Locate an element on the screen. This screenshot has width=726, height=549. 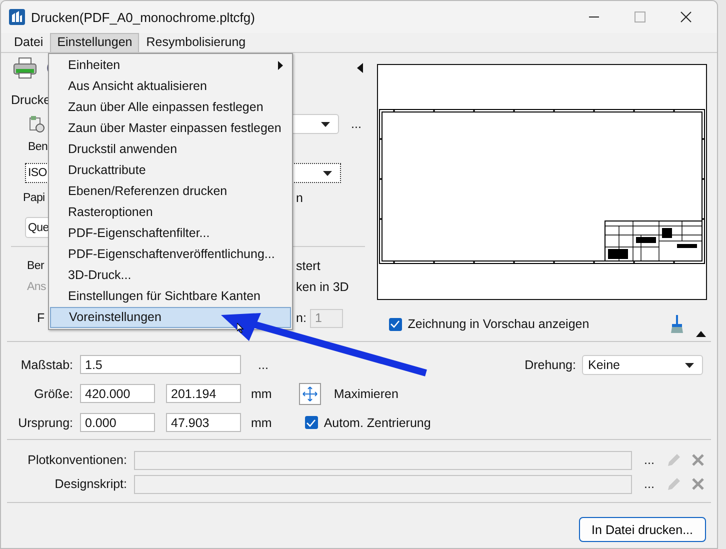
menu-bar-item: Datei is located at coordinates (28, 42).